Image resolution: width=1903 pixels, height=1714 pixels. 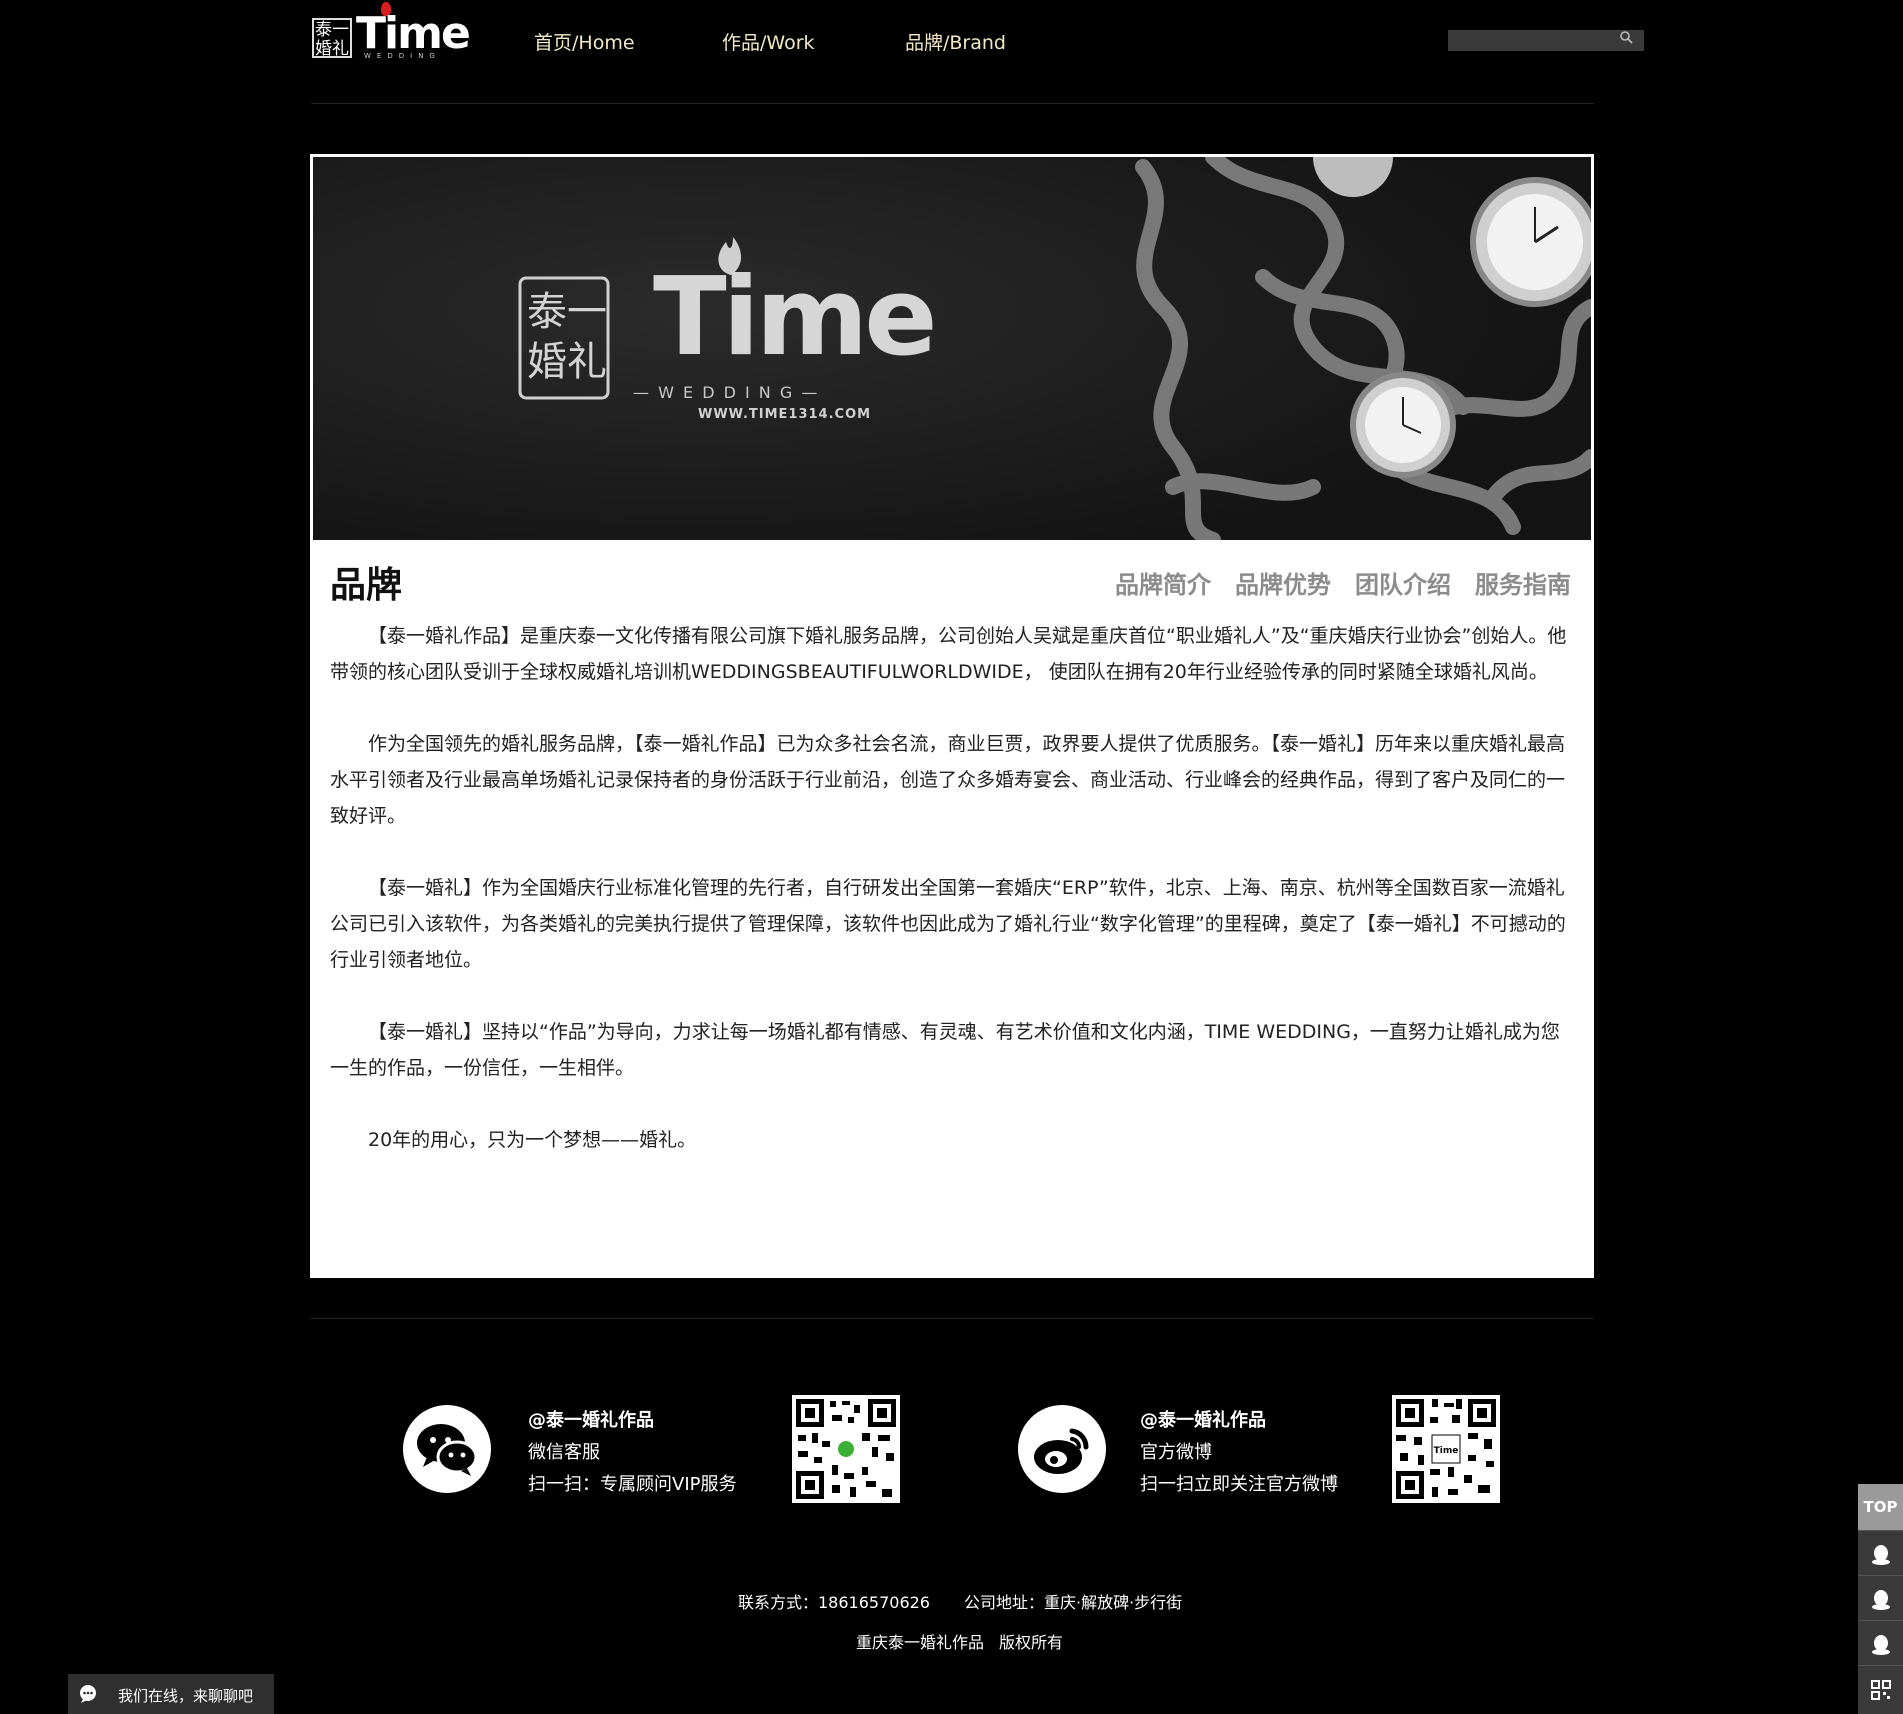 I want to click on subnav-intro: 品牌简介, so click(x=1163, y=582).